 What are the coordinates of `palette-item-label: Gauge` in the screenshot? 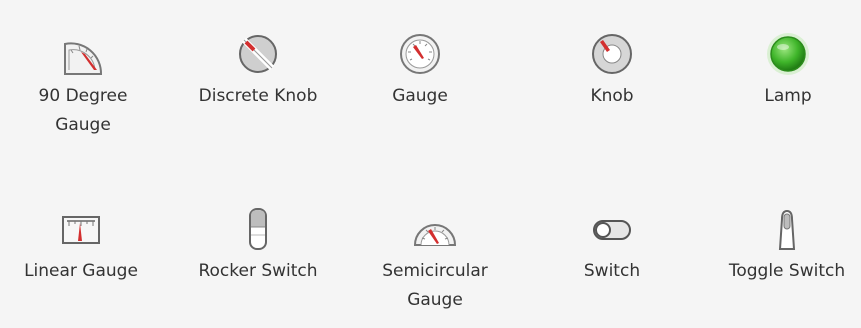 It's located at (420, 96).